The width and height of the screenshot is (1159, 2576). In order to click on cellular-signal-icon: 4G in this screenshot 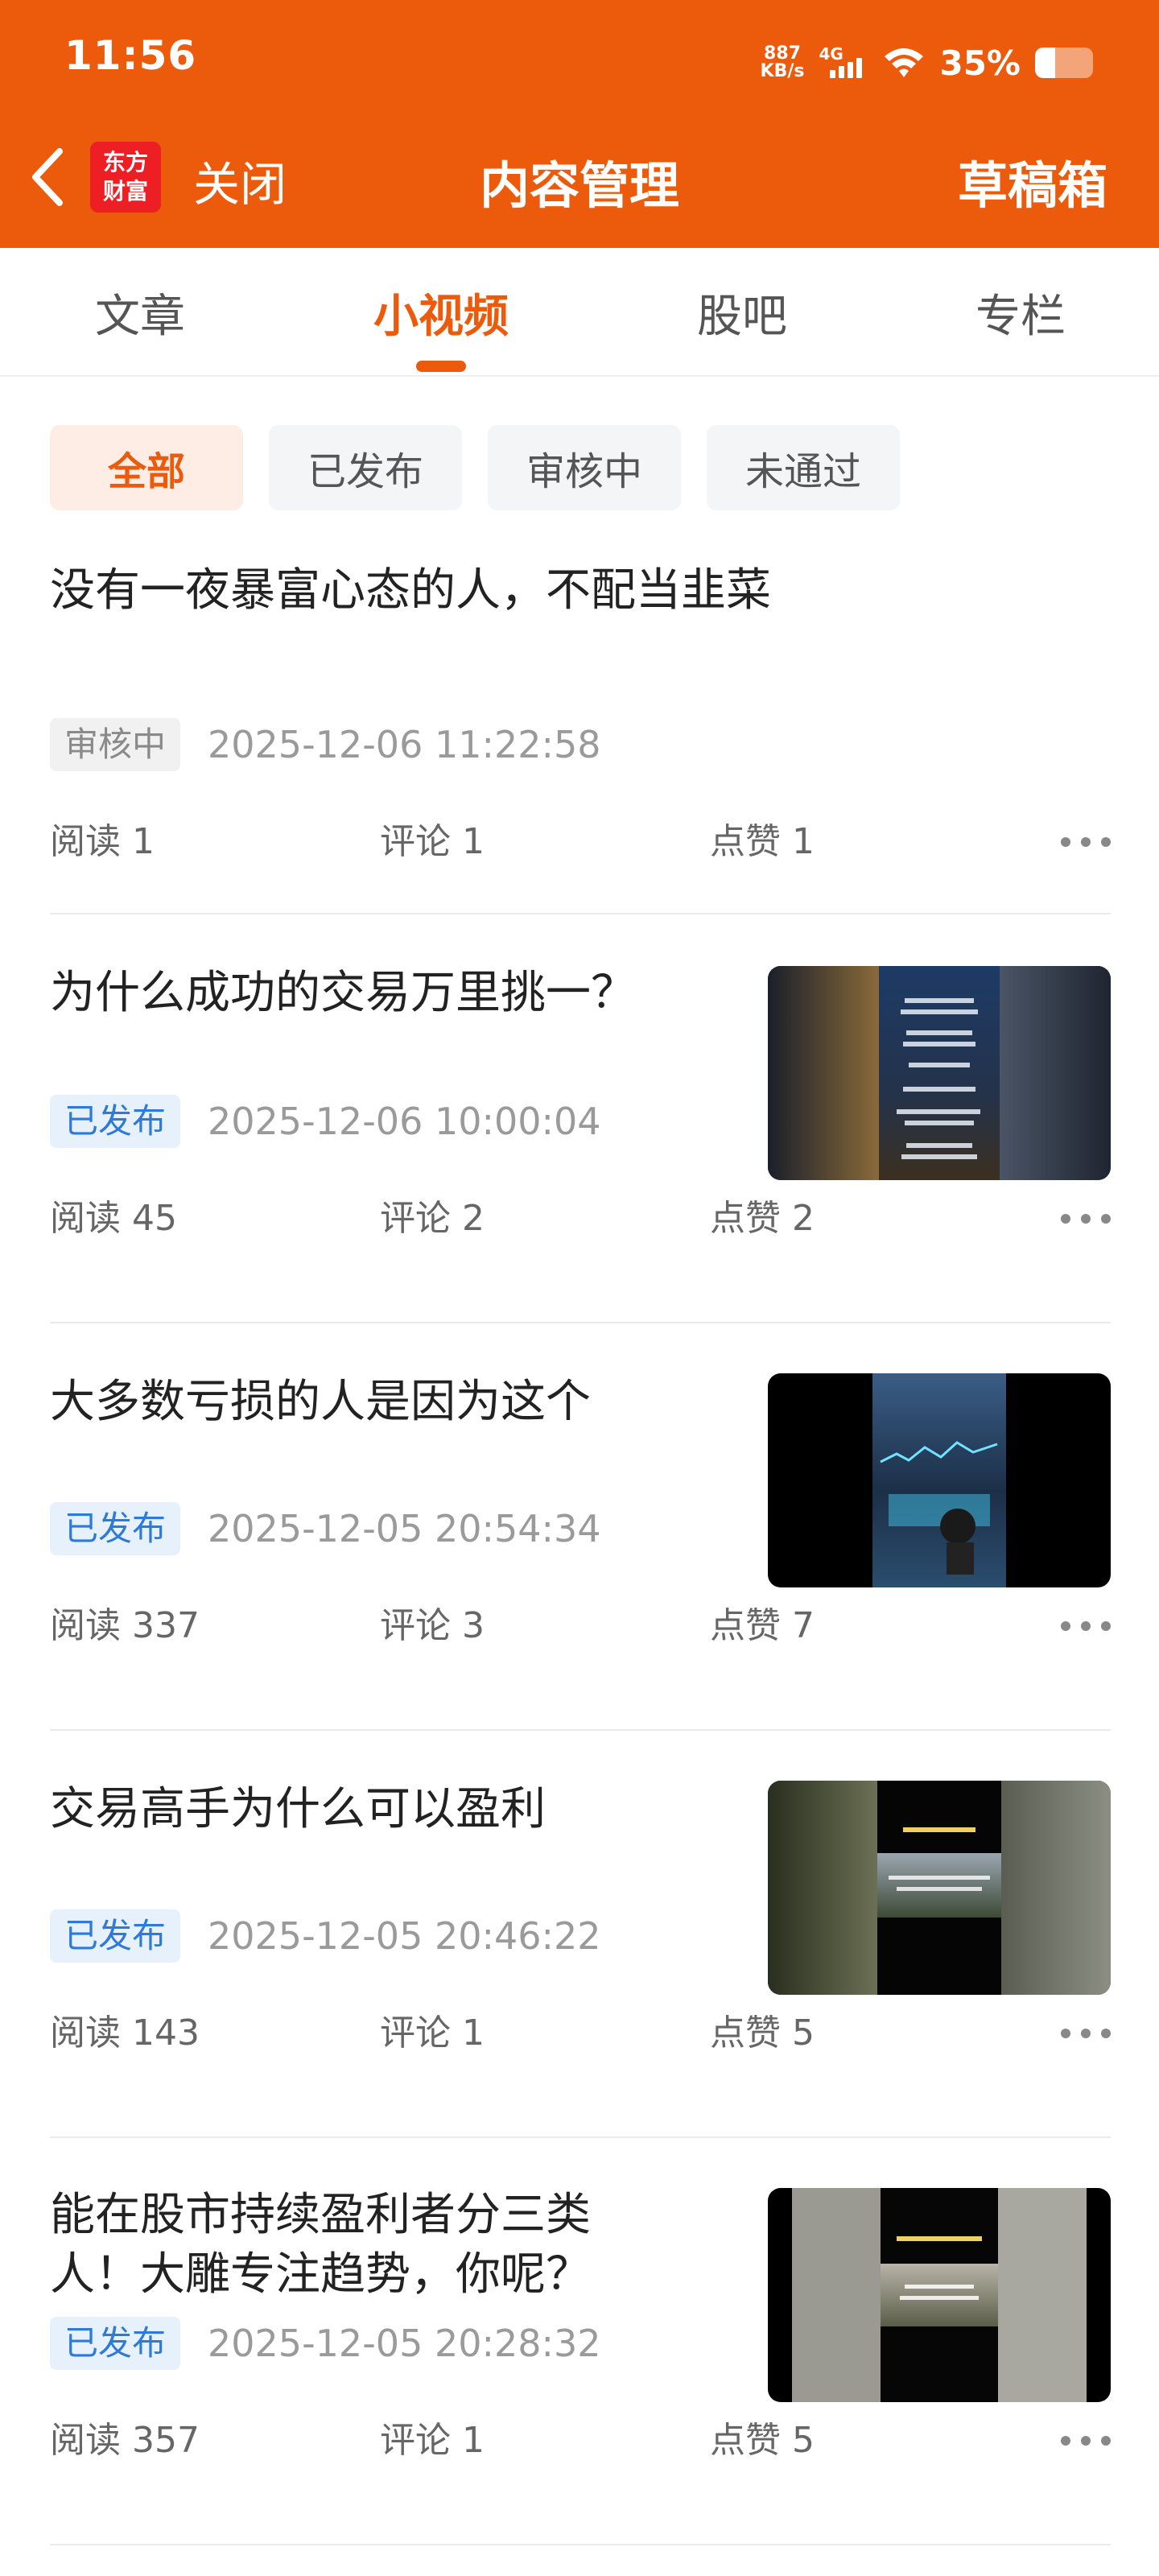, I will do `click(843, 62)`.